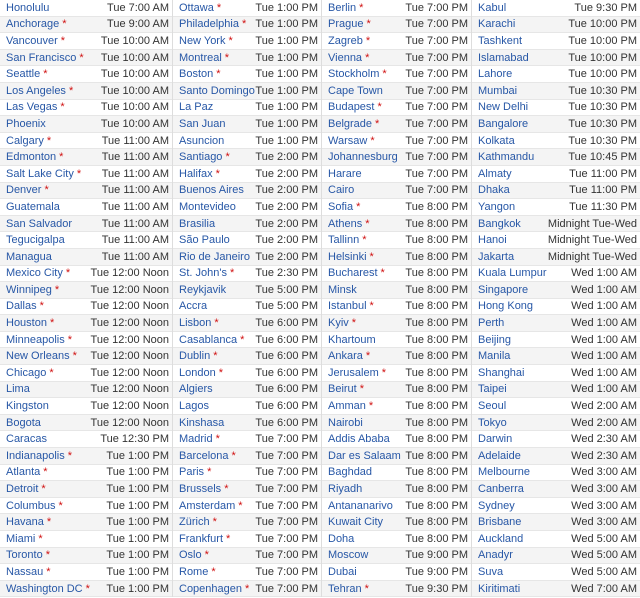  Describe the element at coordinates (200, 157) in the screenshot. I see `city-link: Santiago` at that location.